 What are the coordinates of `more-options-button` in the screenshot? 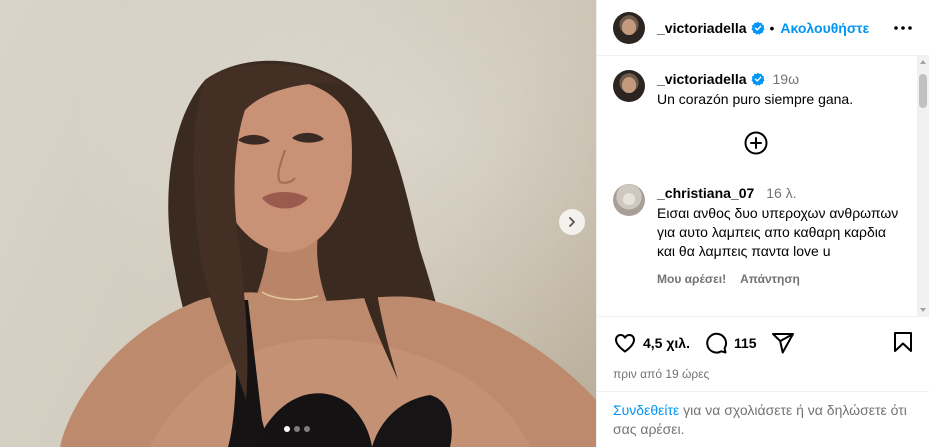 It's located at (903, 28).